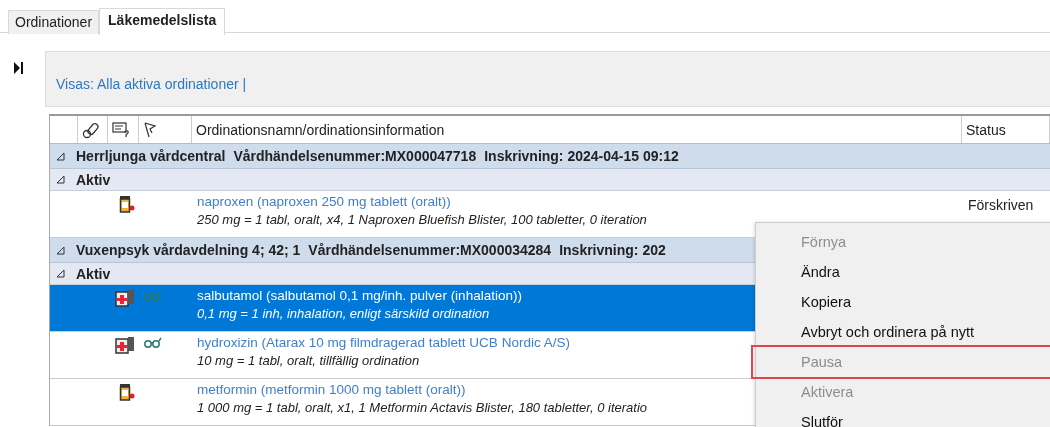 The height and width of the screenshot is (427, 1050). I want to click on dosage-info: 10 mg = 1 tabl, oralt, tillfällig ordination, so click(308, 360).